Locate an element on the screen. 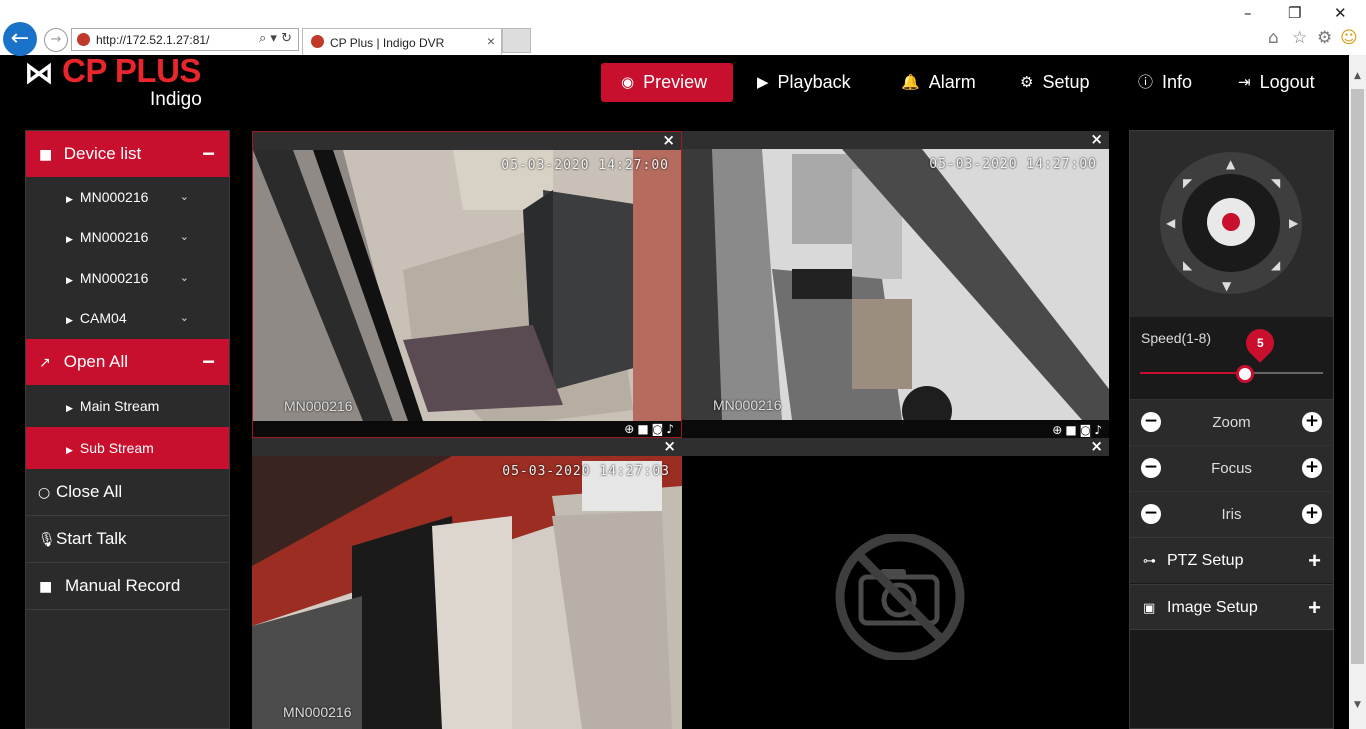  home-icon: ⌂ is located at coordinates (1273, 38).